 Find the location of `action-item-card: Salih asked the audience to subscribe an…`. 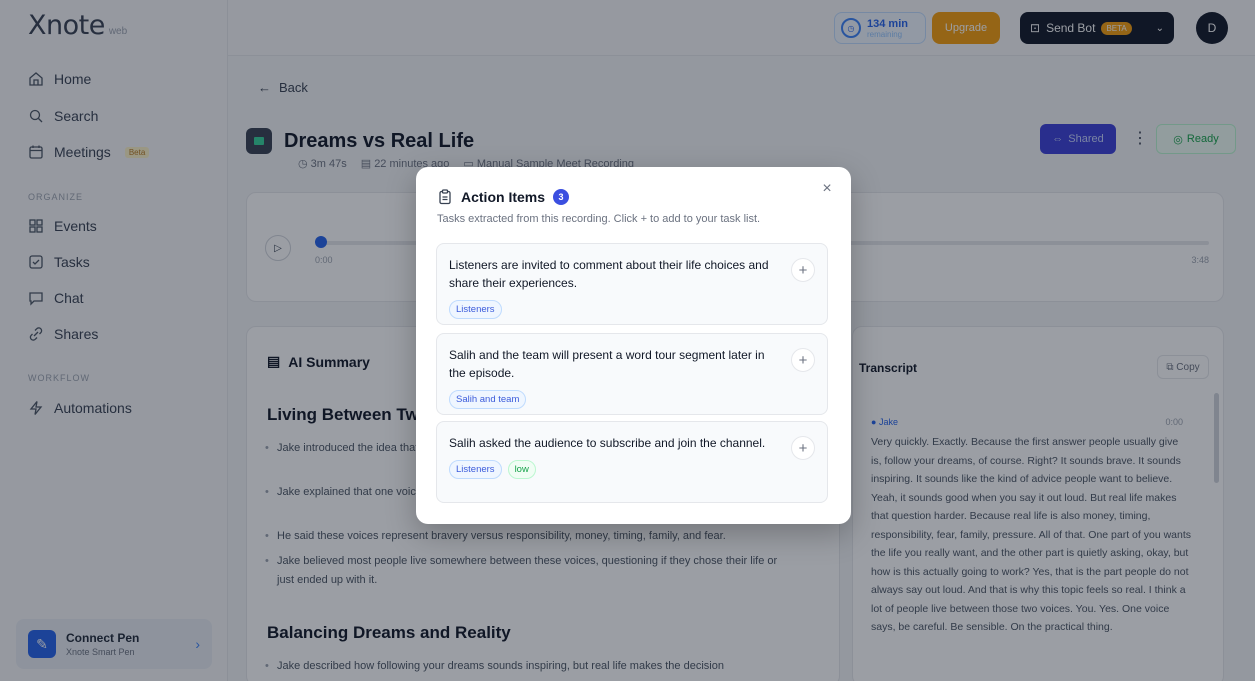

action-item-card: Salih asked the audience to subscribe an… is located at coordinates (632, 462).